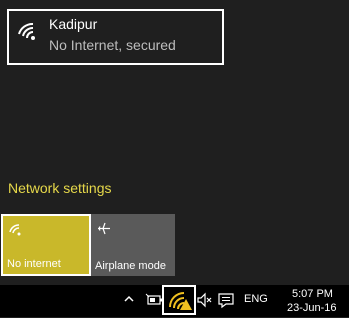 Image resolution: width=349 pixels, height=318 pixels. I want to click on airplane-icon, so click(104, 228).